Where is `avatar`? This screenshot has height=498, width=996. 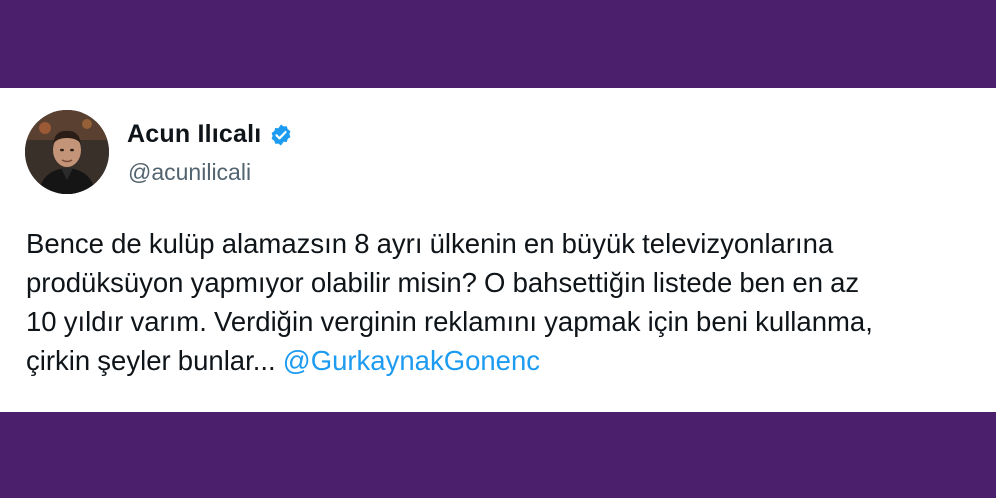
avatar is located at coordinates (67, 152).